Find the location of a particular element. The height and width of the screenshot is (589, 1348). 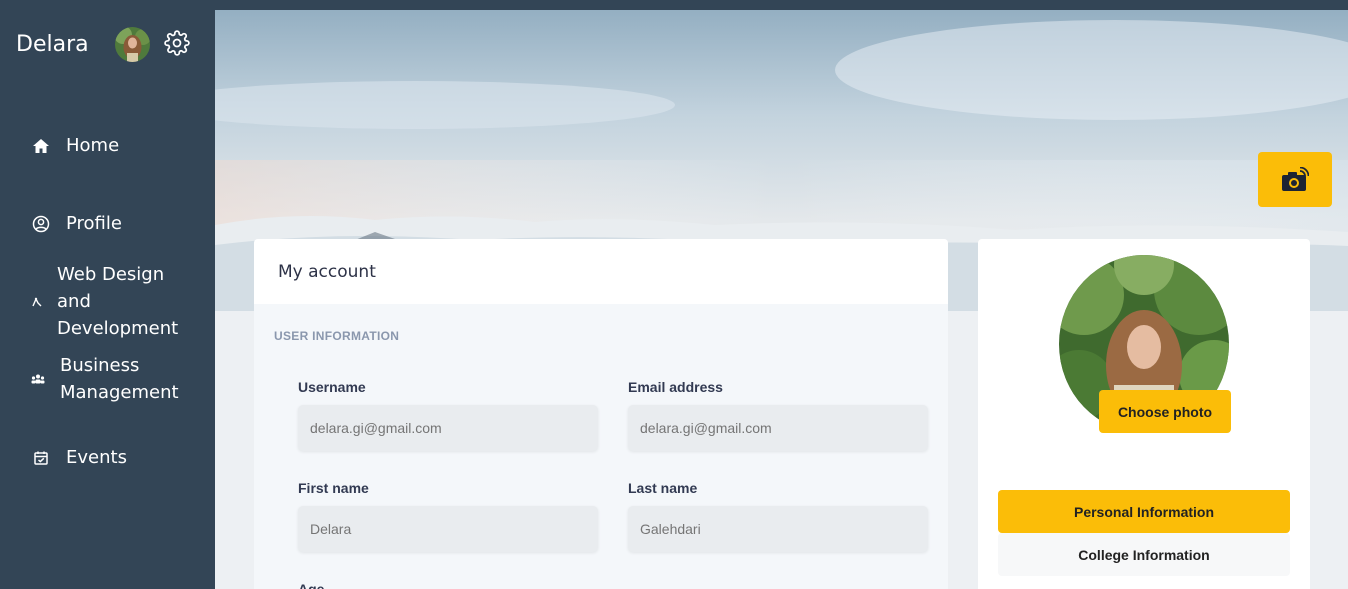

user-circle-icon is located at coordinates (41, 224).